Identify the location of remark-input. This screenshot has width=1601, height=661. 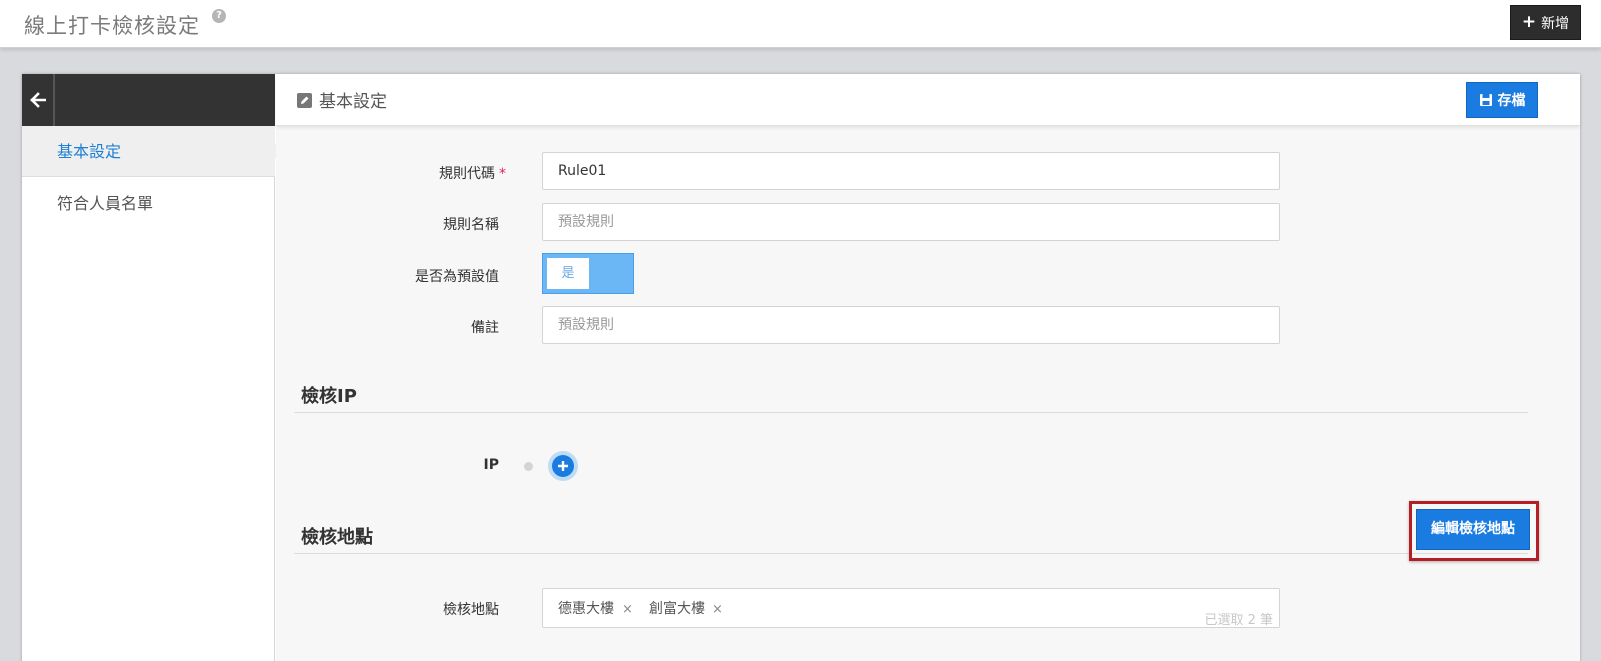
(911, 325).